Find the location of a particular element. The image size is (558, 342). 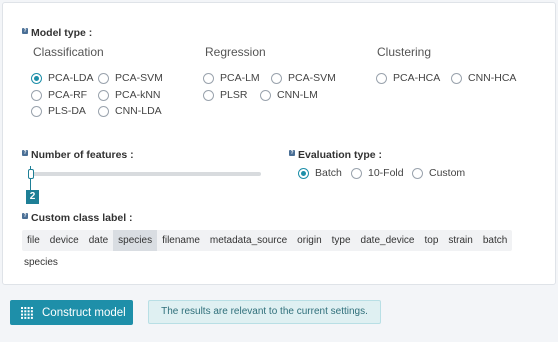

radio-label: CNN-LDA is located at coordinates (138, 111).